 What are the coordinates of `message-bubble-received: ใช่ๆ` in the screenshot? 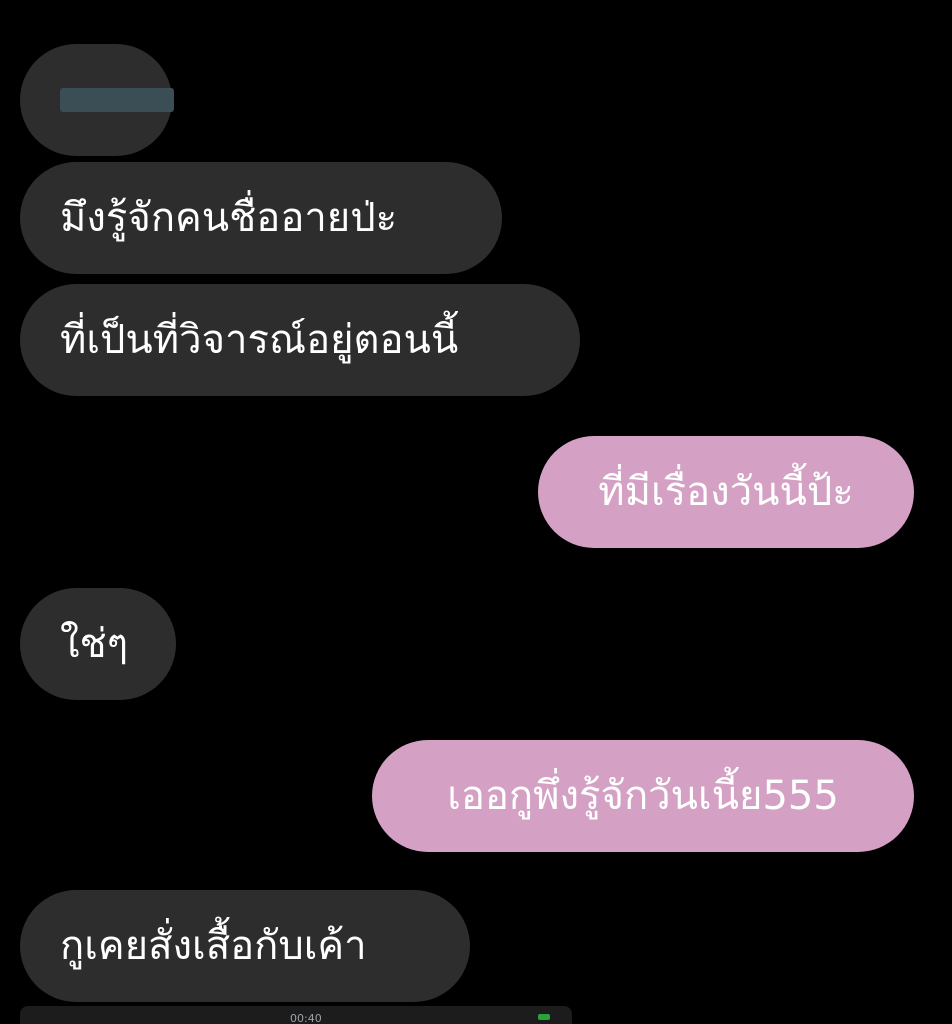 It's located at (98, 644).